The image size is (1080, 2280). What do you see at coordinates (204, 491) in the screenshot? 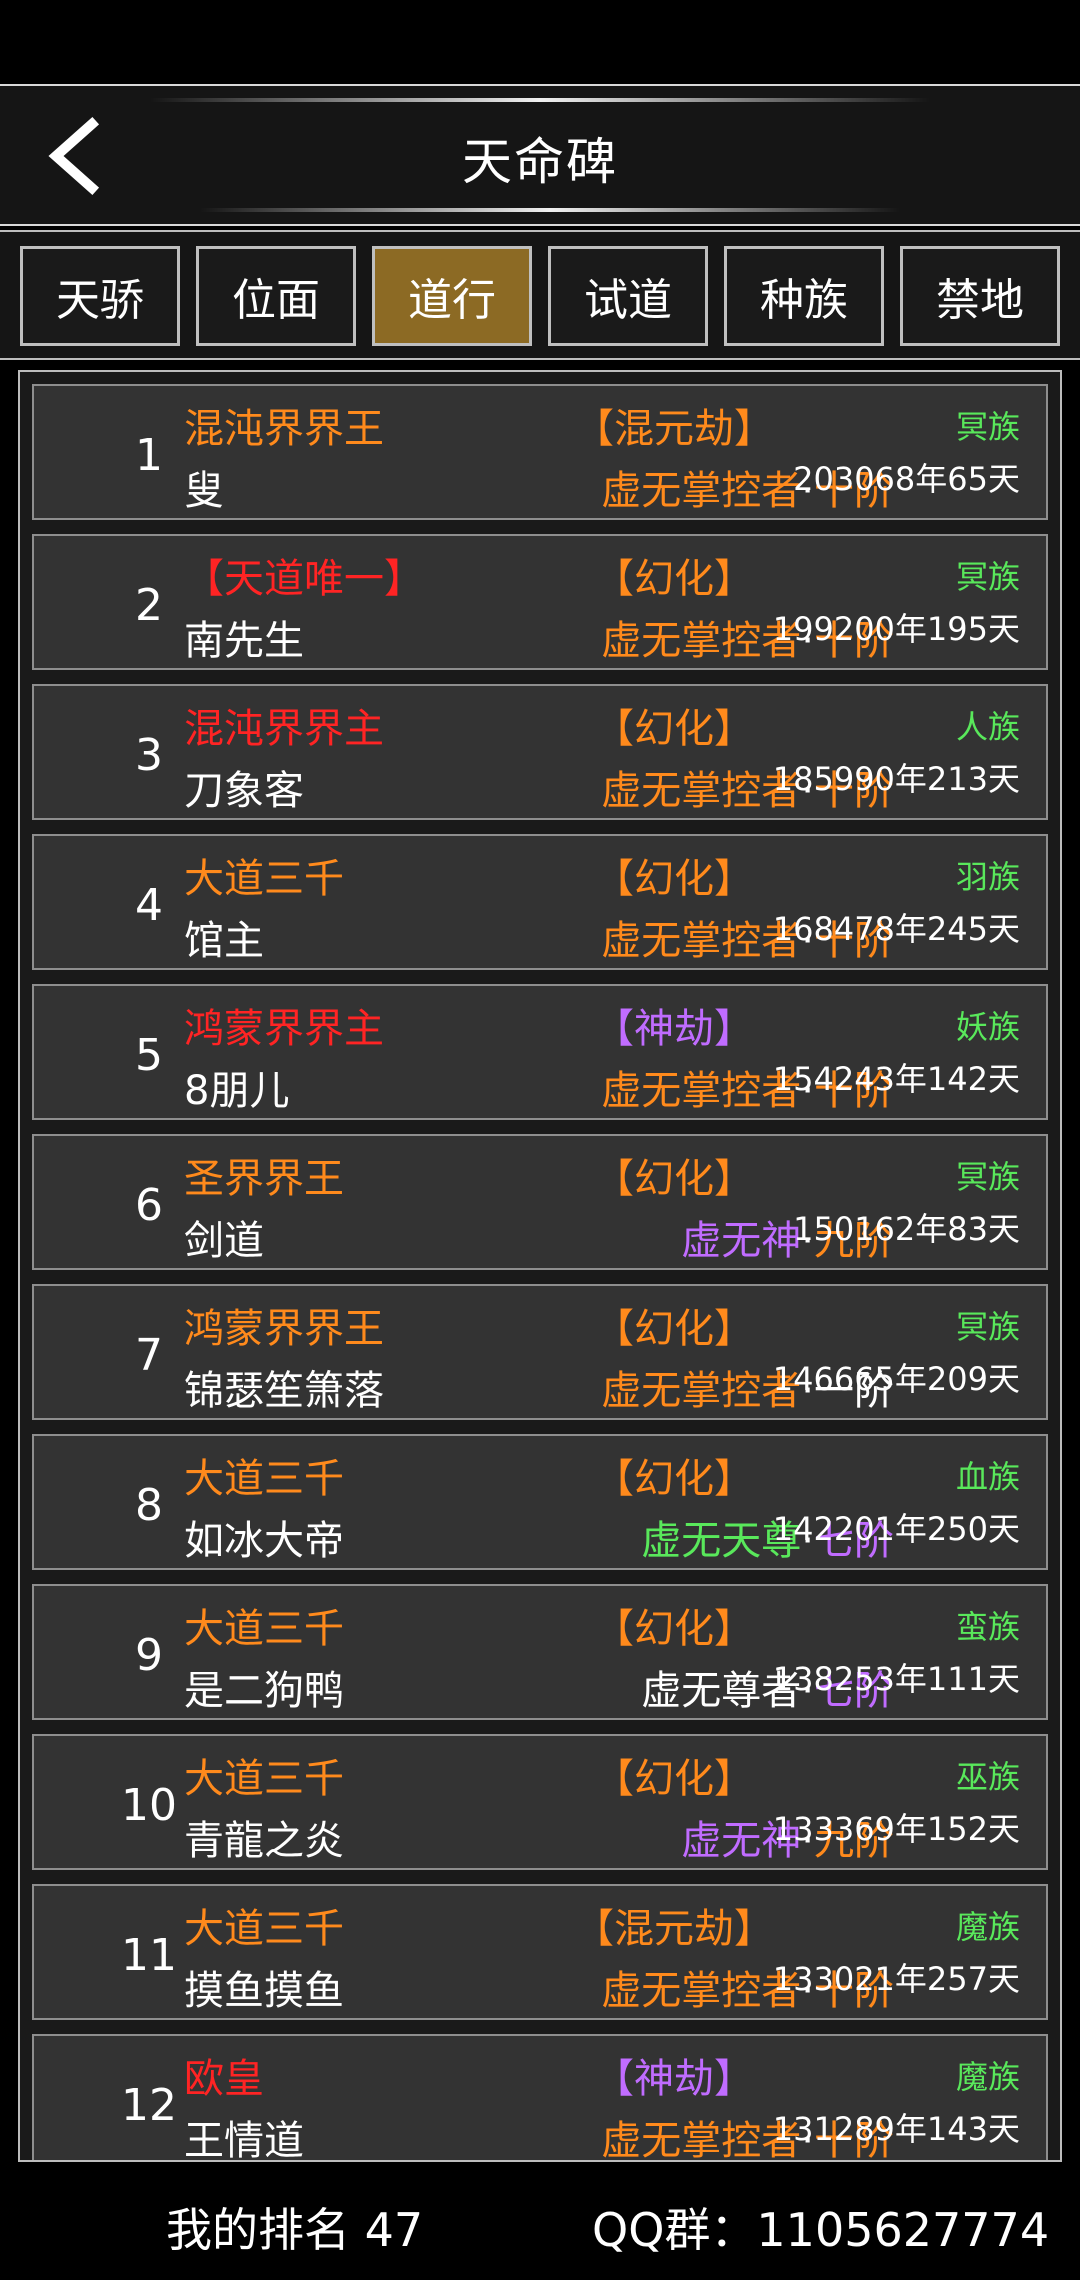
I see `player-name: 叟` at bounding box center [204, 491].